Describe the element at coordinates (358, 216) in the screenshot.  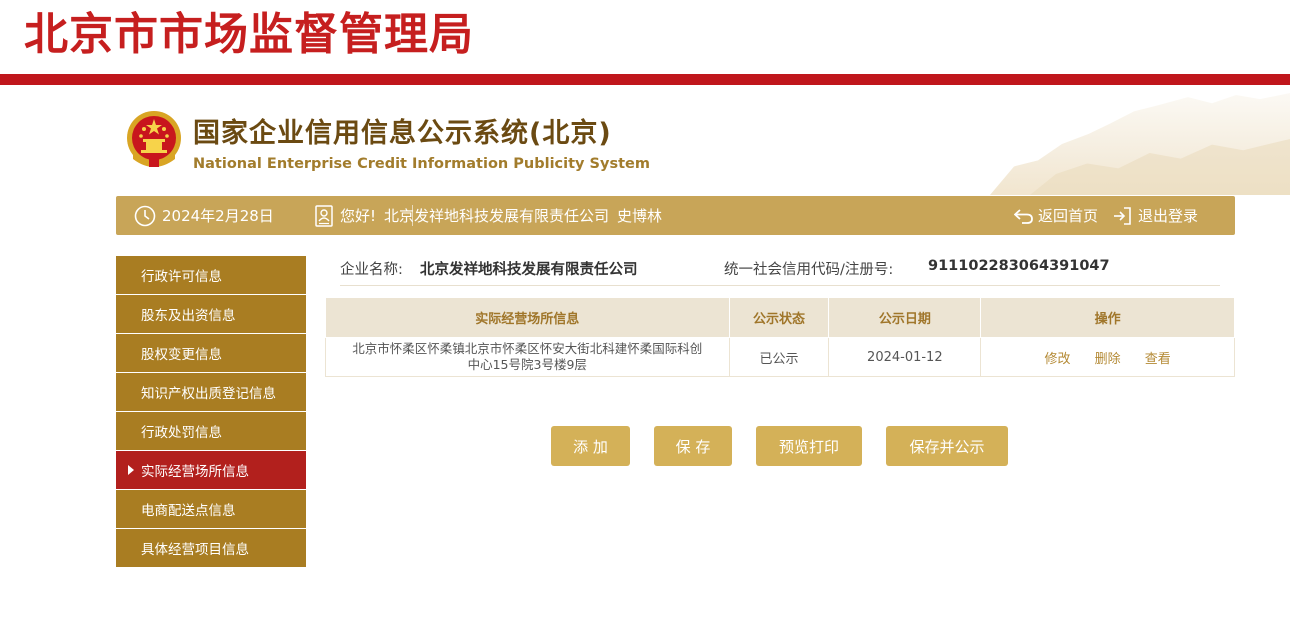
I see `greeting-text: 您好!` at that location.